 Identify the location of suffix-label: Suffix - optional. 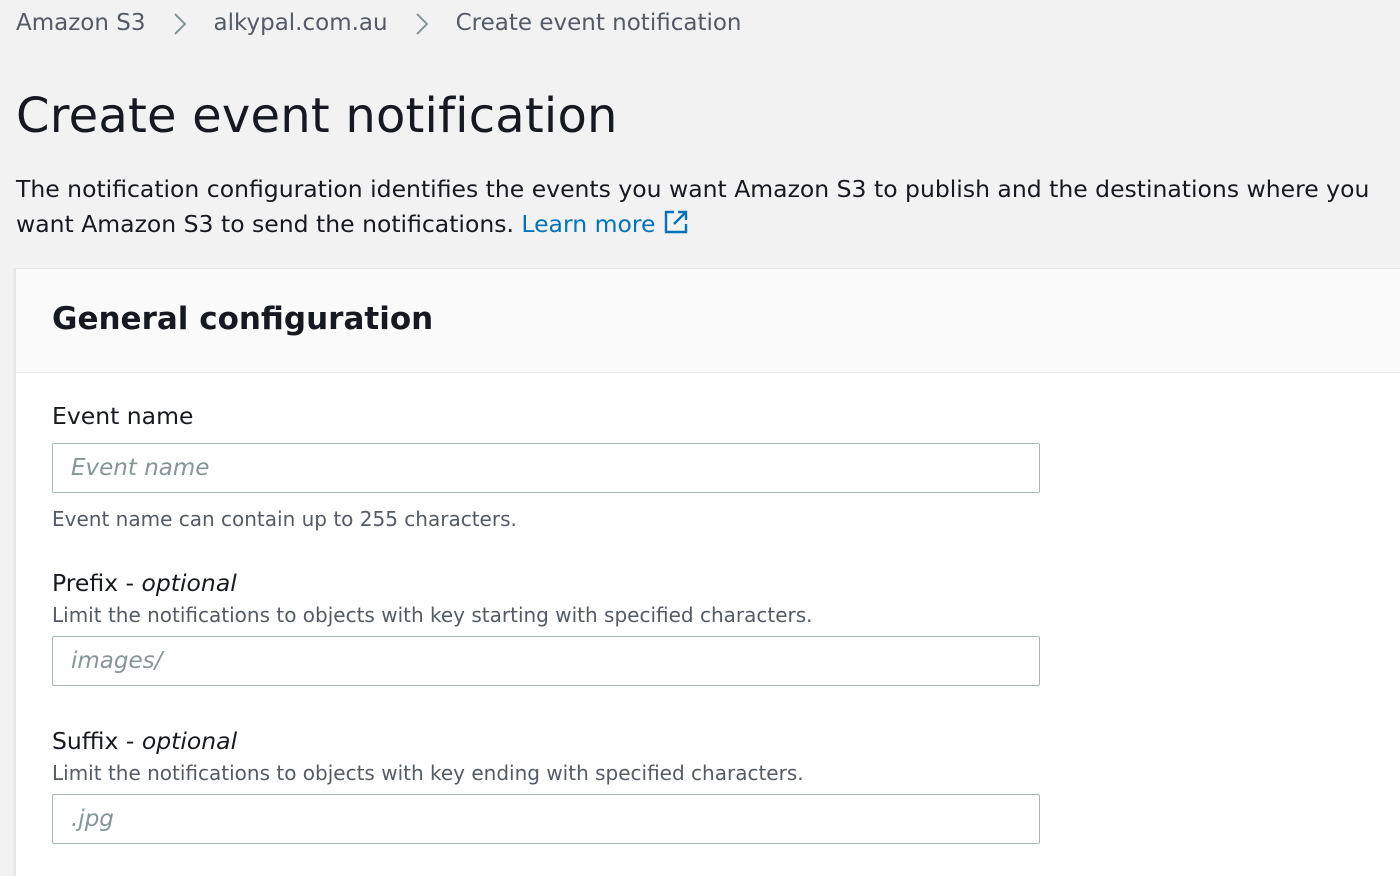
(144, 741).